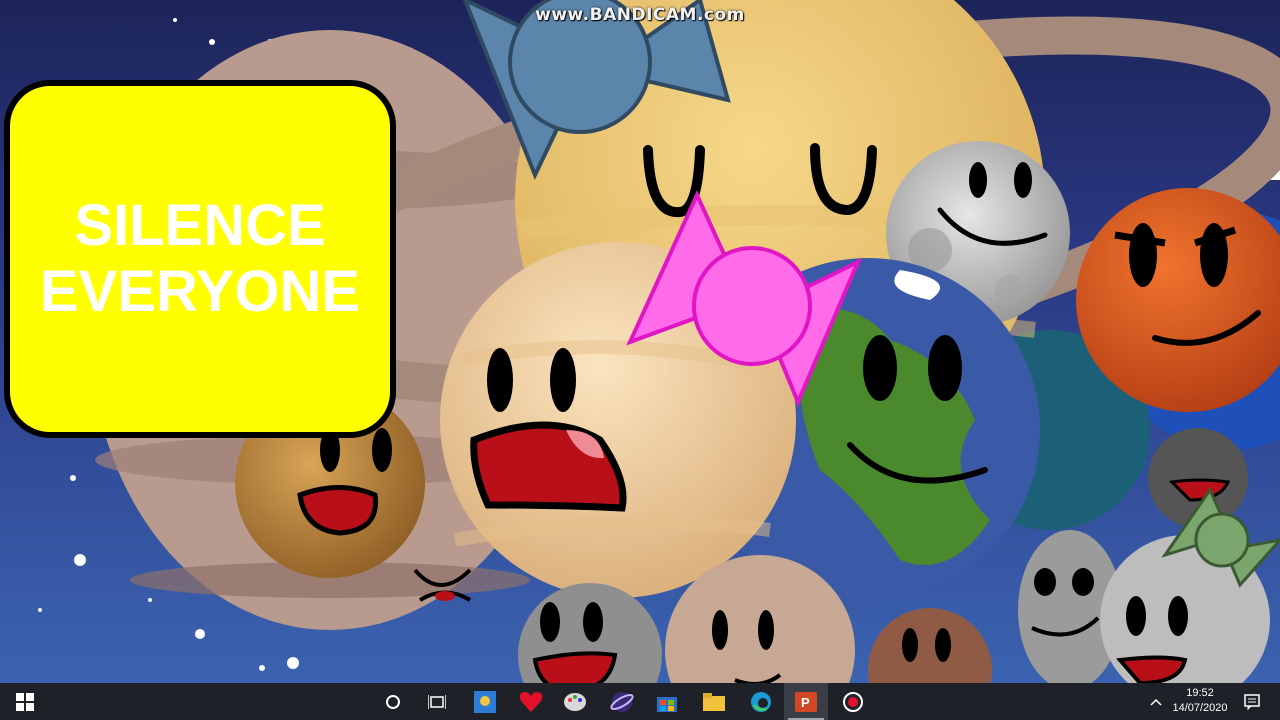 The height and width of the screenshot is (720, 1280). I want to click on taskbar: P 19:52 14/07/2020, so click(640, 701).